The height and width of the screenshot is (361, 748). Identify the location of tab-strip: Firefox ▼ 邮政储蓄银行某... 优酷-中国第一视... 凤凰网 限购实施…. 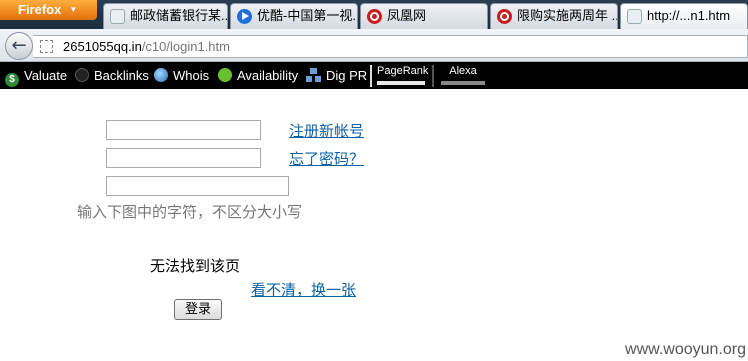
(374, 14).